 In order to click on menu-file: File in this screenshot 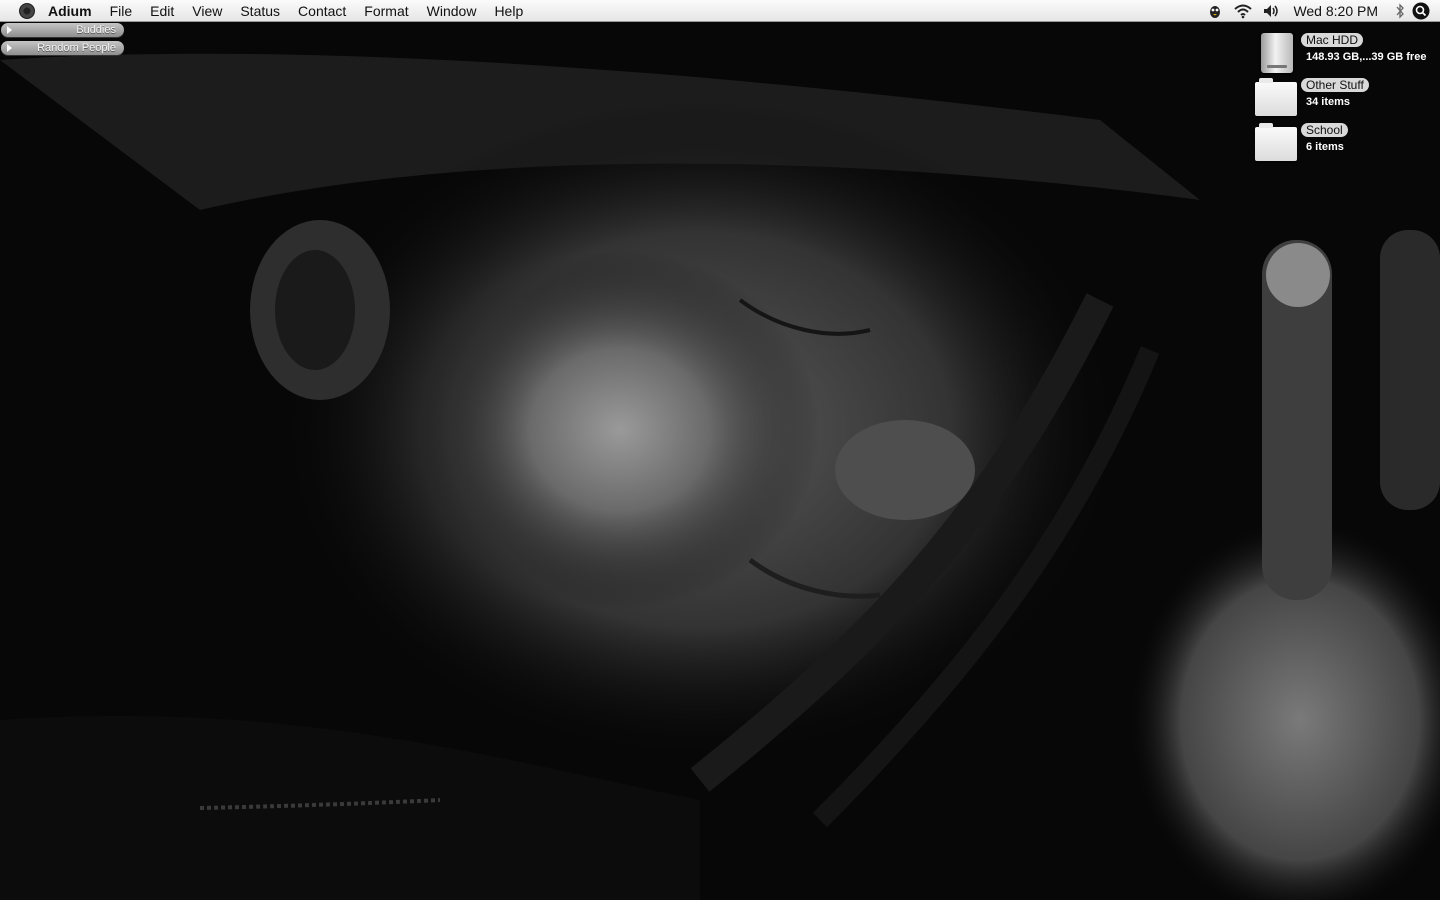, I will do `click(121, 11)`.